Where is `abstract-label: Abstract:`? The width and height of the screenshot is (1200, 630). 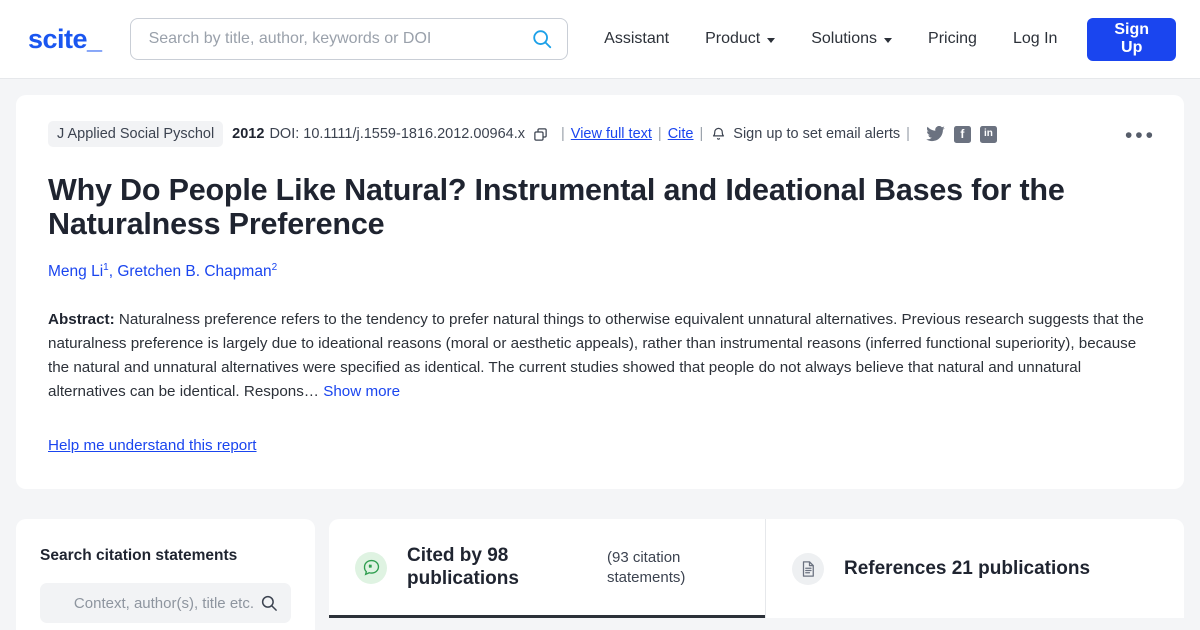
abstract-label: Abstract: is located at coordinates (81, 320).